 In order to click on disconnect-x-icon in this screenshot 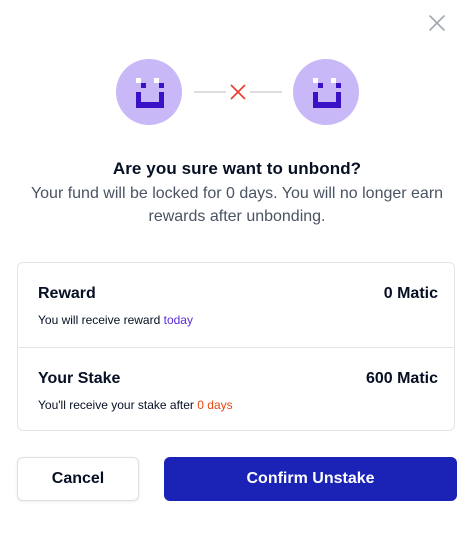, I will do `click(238, 92)`.